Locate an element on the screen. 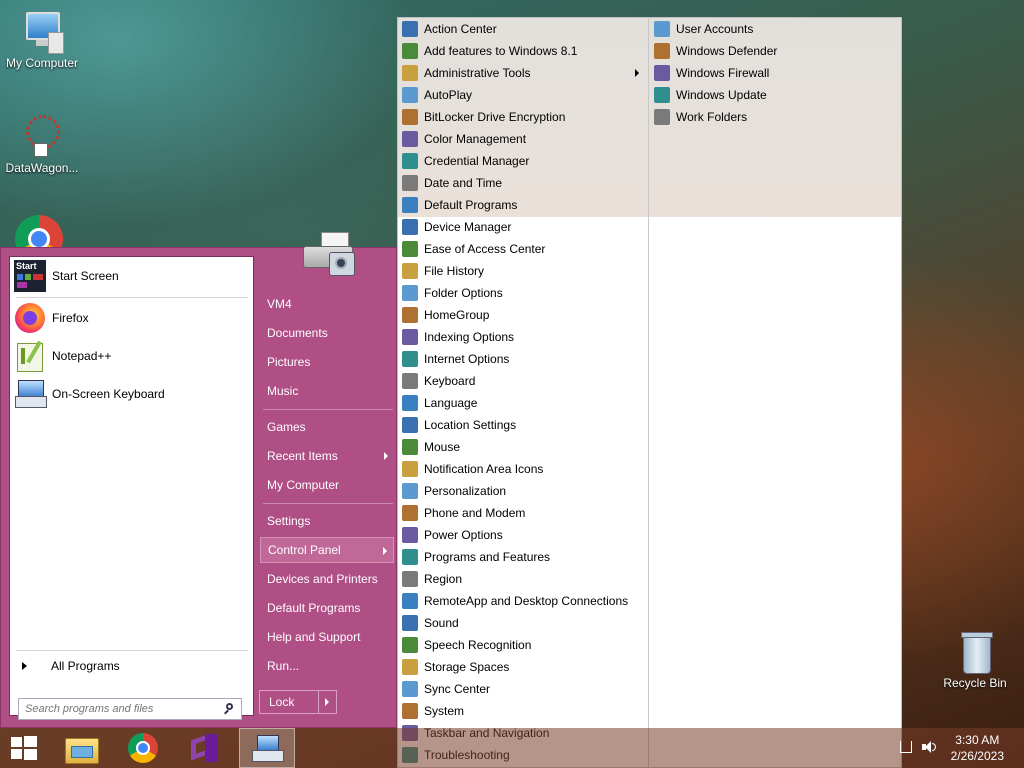  printer-camera-icon is located at coordinates (329, 255).